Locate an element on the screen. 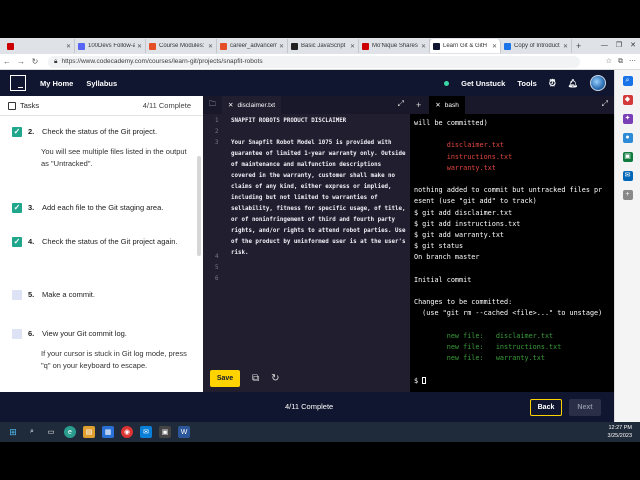 The image size is (640, 480). new-terminal-icon: + is located at coordinates (418, 105).